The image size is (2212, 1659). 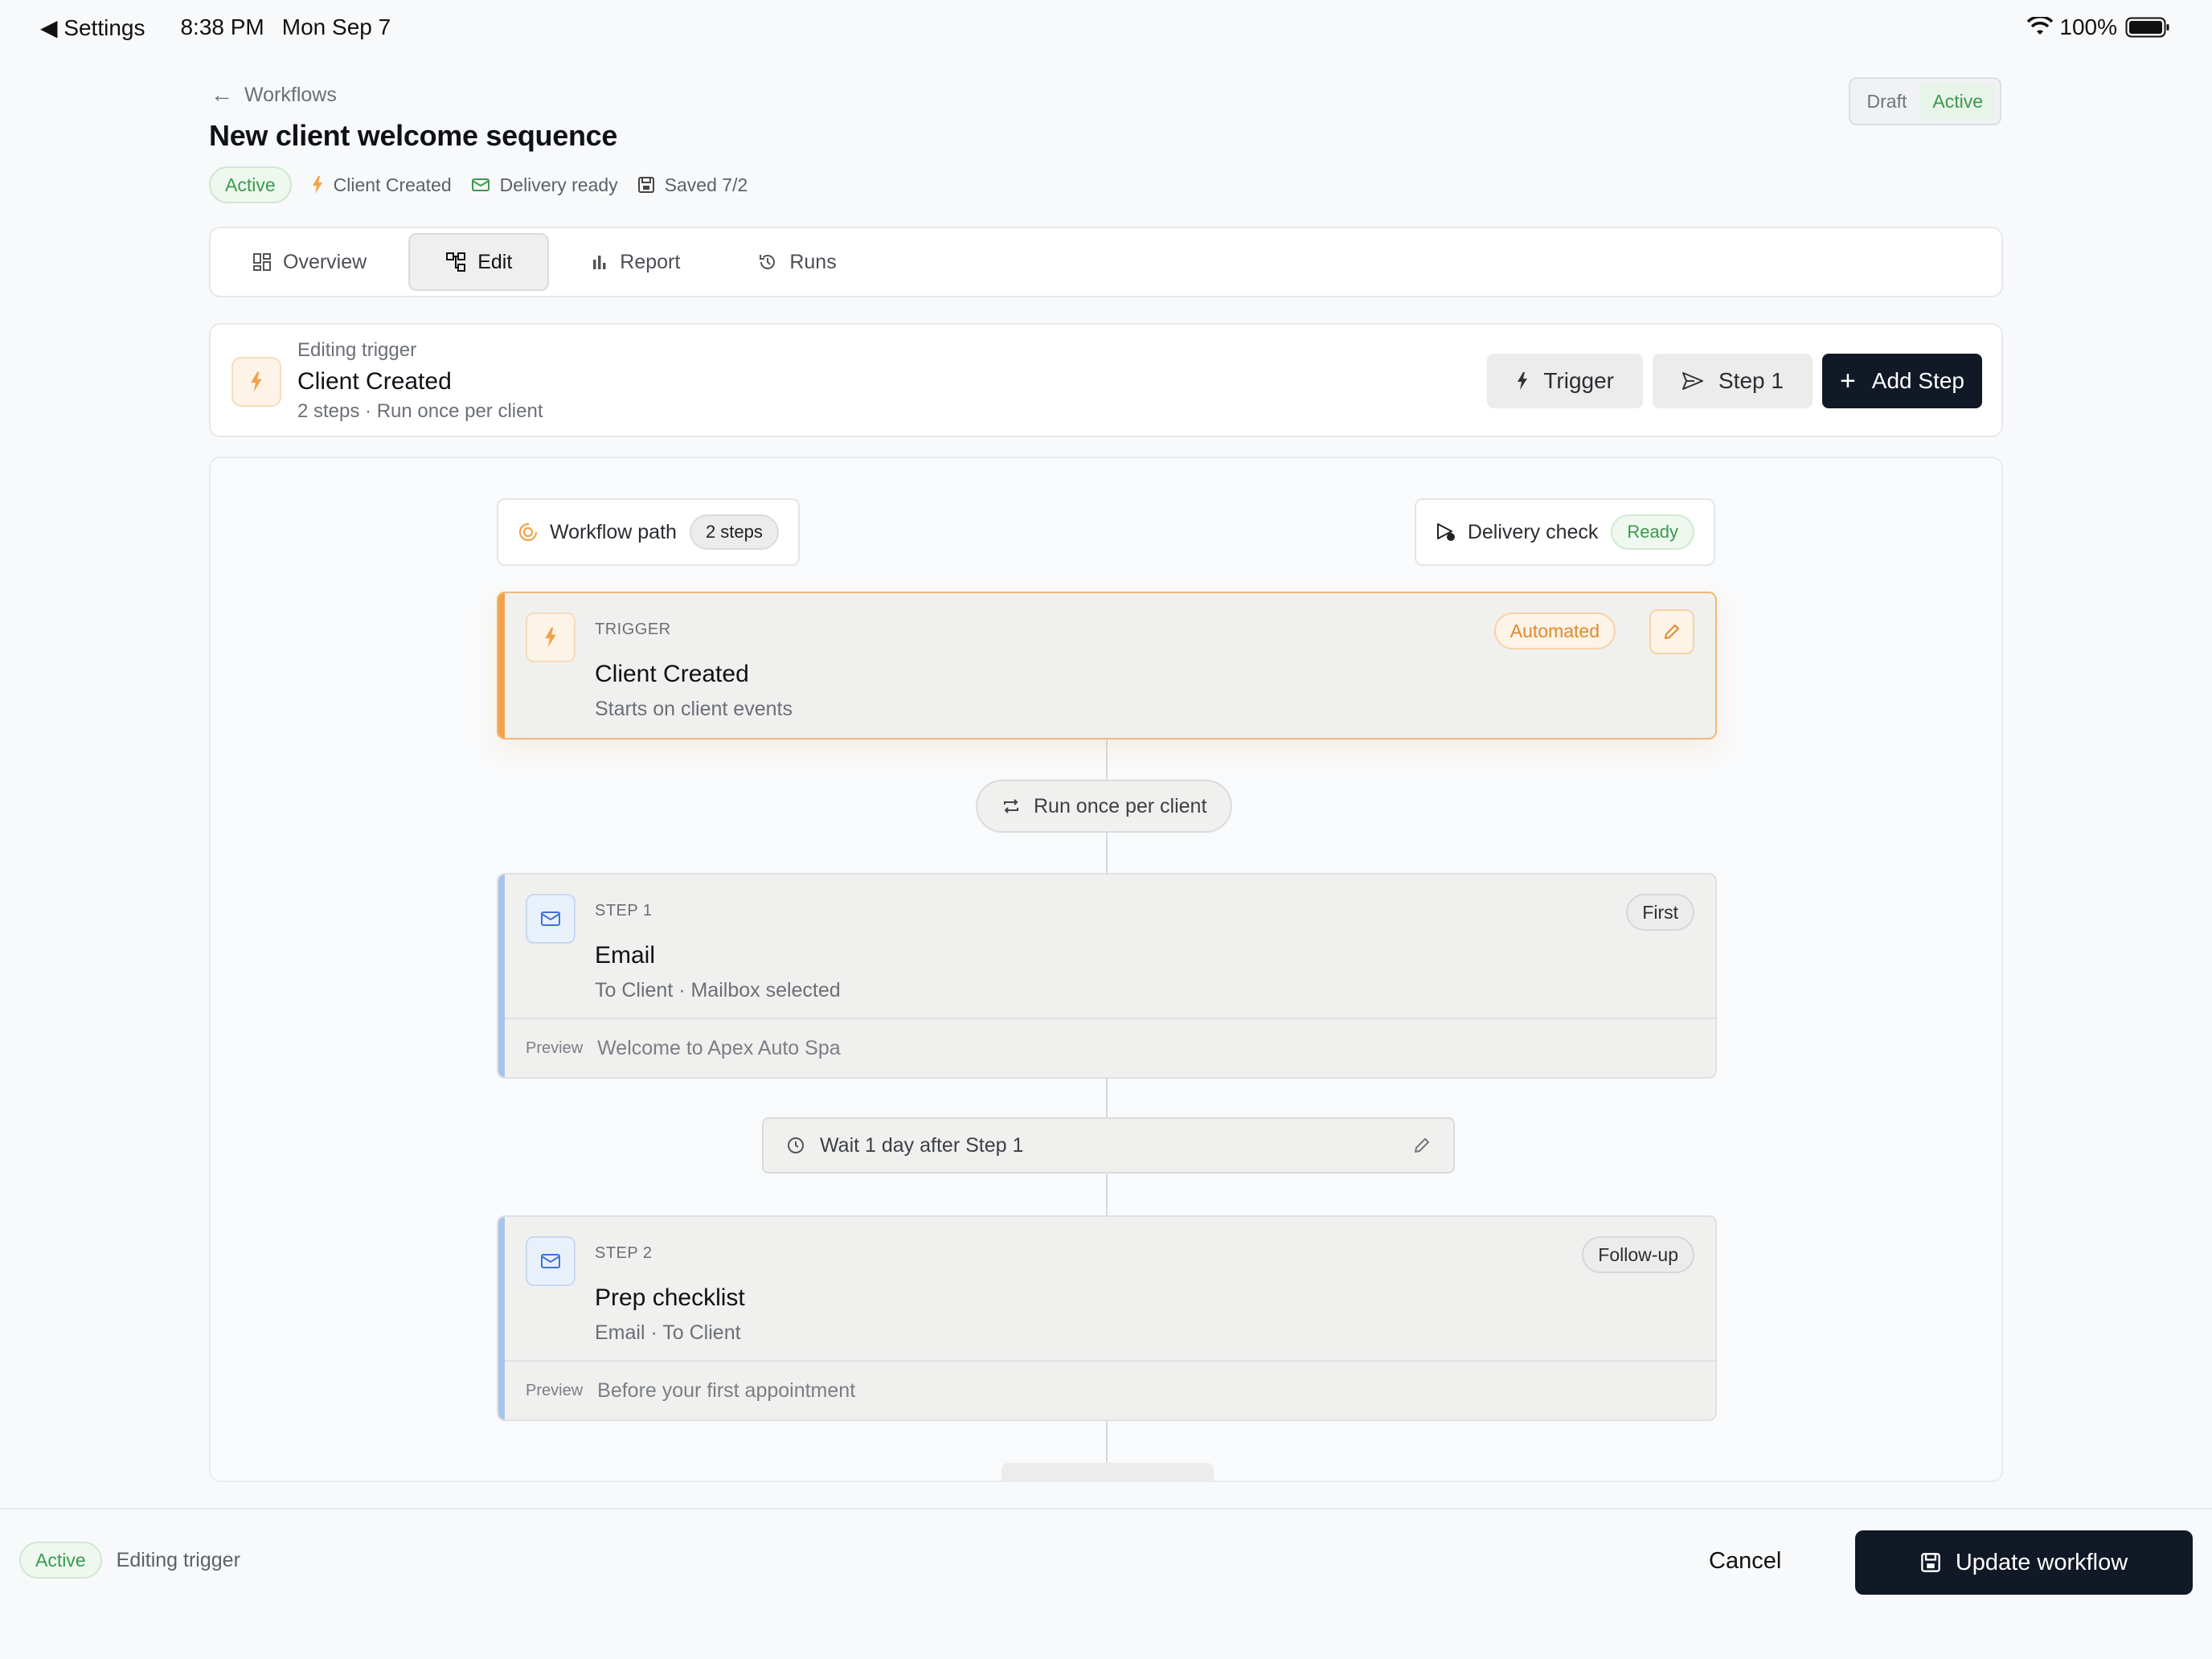 What do you see at coordinates (420, 411) in the screenshot?
I see `editing-subtitle: 2 steps · Run once per client` at bounding box center [420, 411].